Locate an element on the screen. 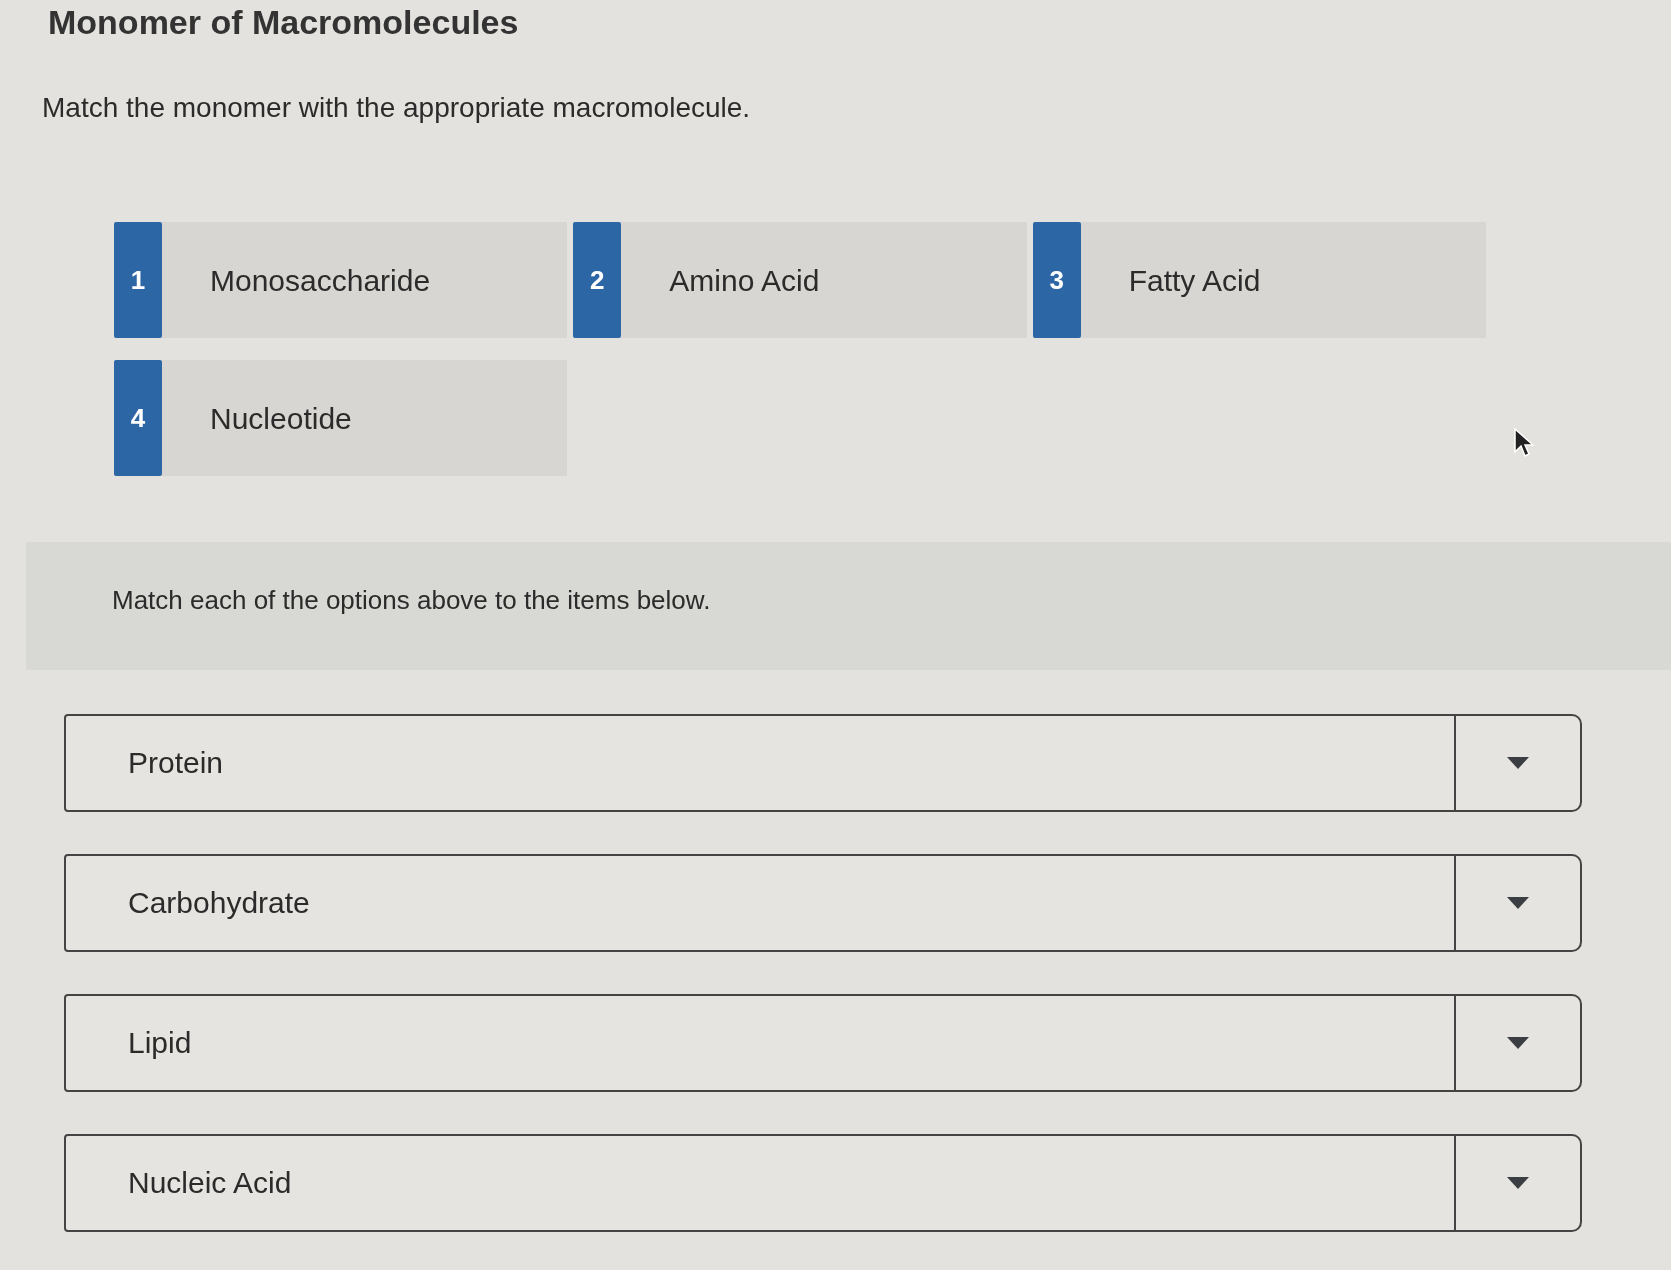  option-number: 4 is located at coordinates (138, 418).